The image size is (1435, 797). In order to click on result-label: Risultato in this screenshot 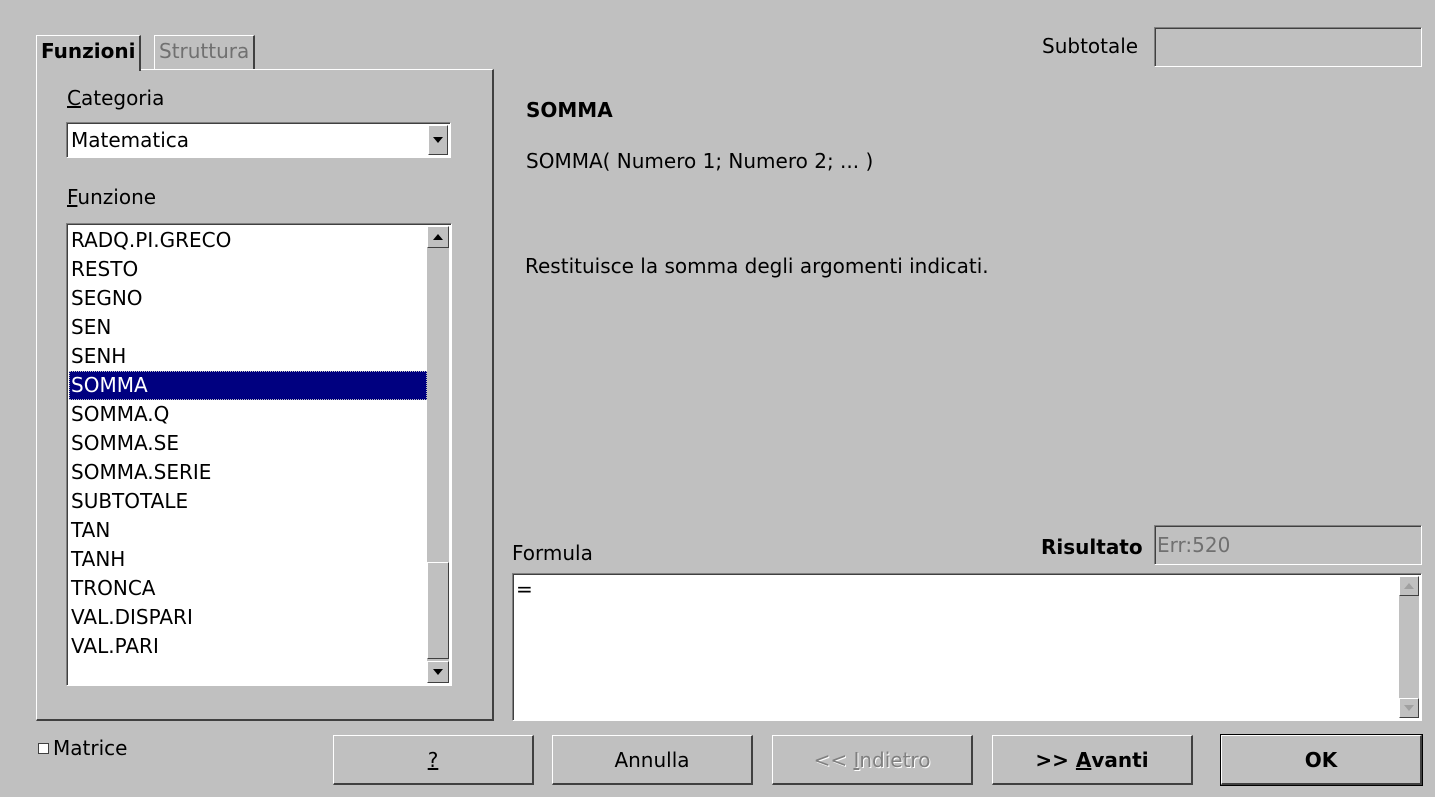, I will do `click(1092, 547)`.